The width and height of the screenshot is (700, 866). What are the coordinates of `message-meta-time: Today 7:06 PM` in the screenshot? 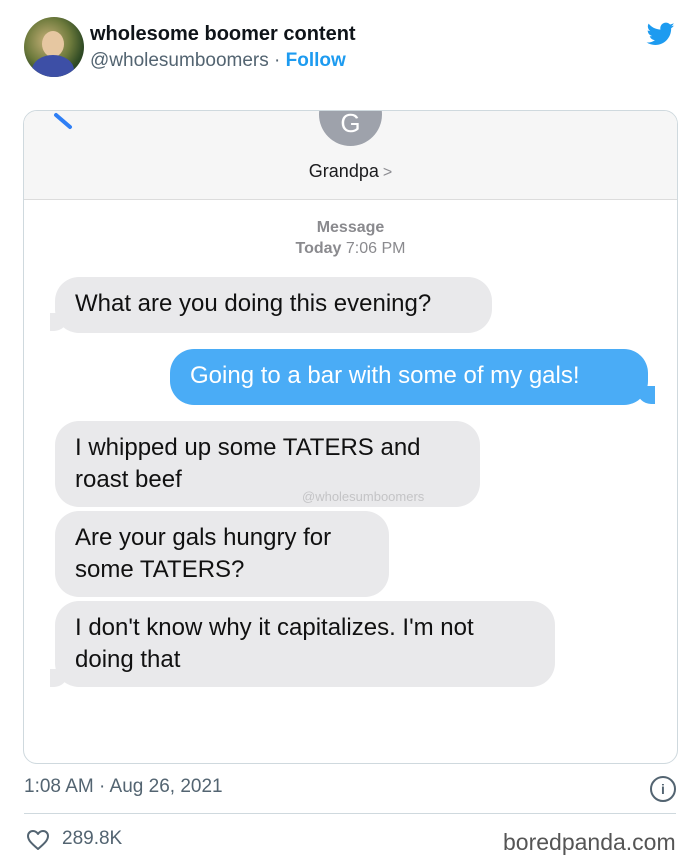 It's located at (350, 249).